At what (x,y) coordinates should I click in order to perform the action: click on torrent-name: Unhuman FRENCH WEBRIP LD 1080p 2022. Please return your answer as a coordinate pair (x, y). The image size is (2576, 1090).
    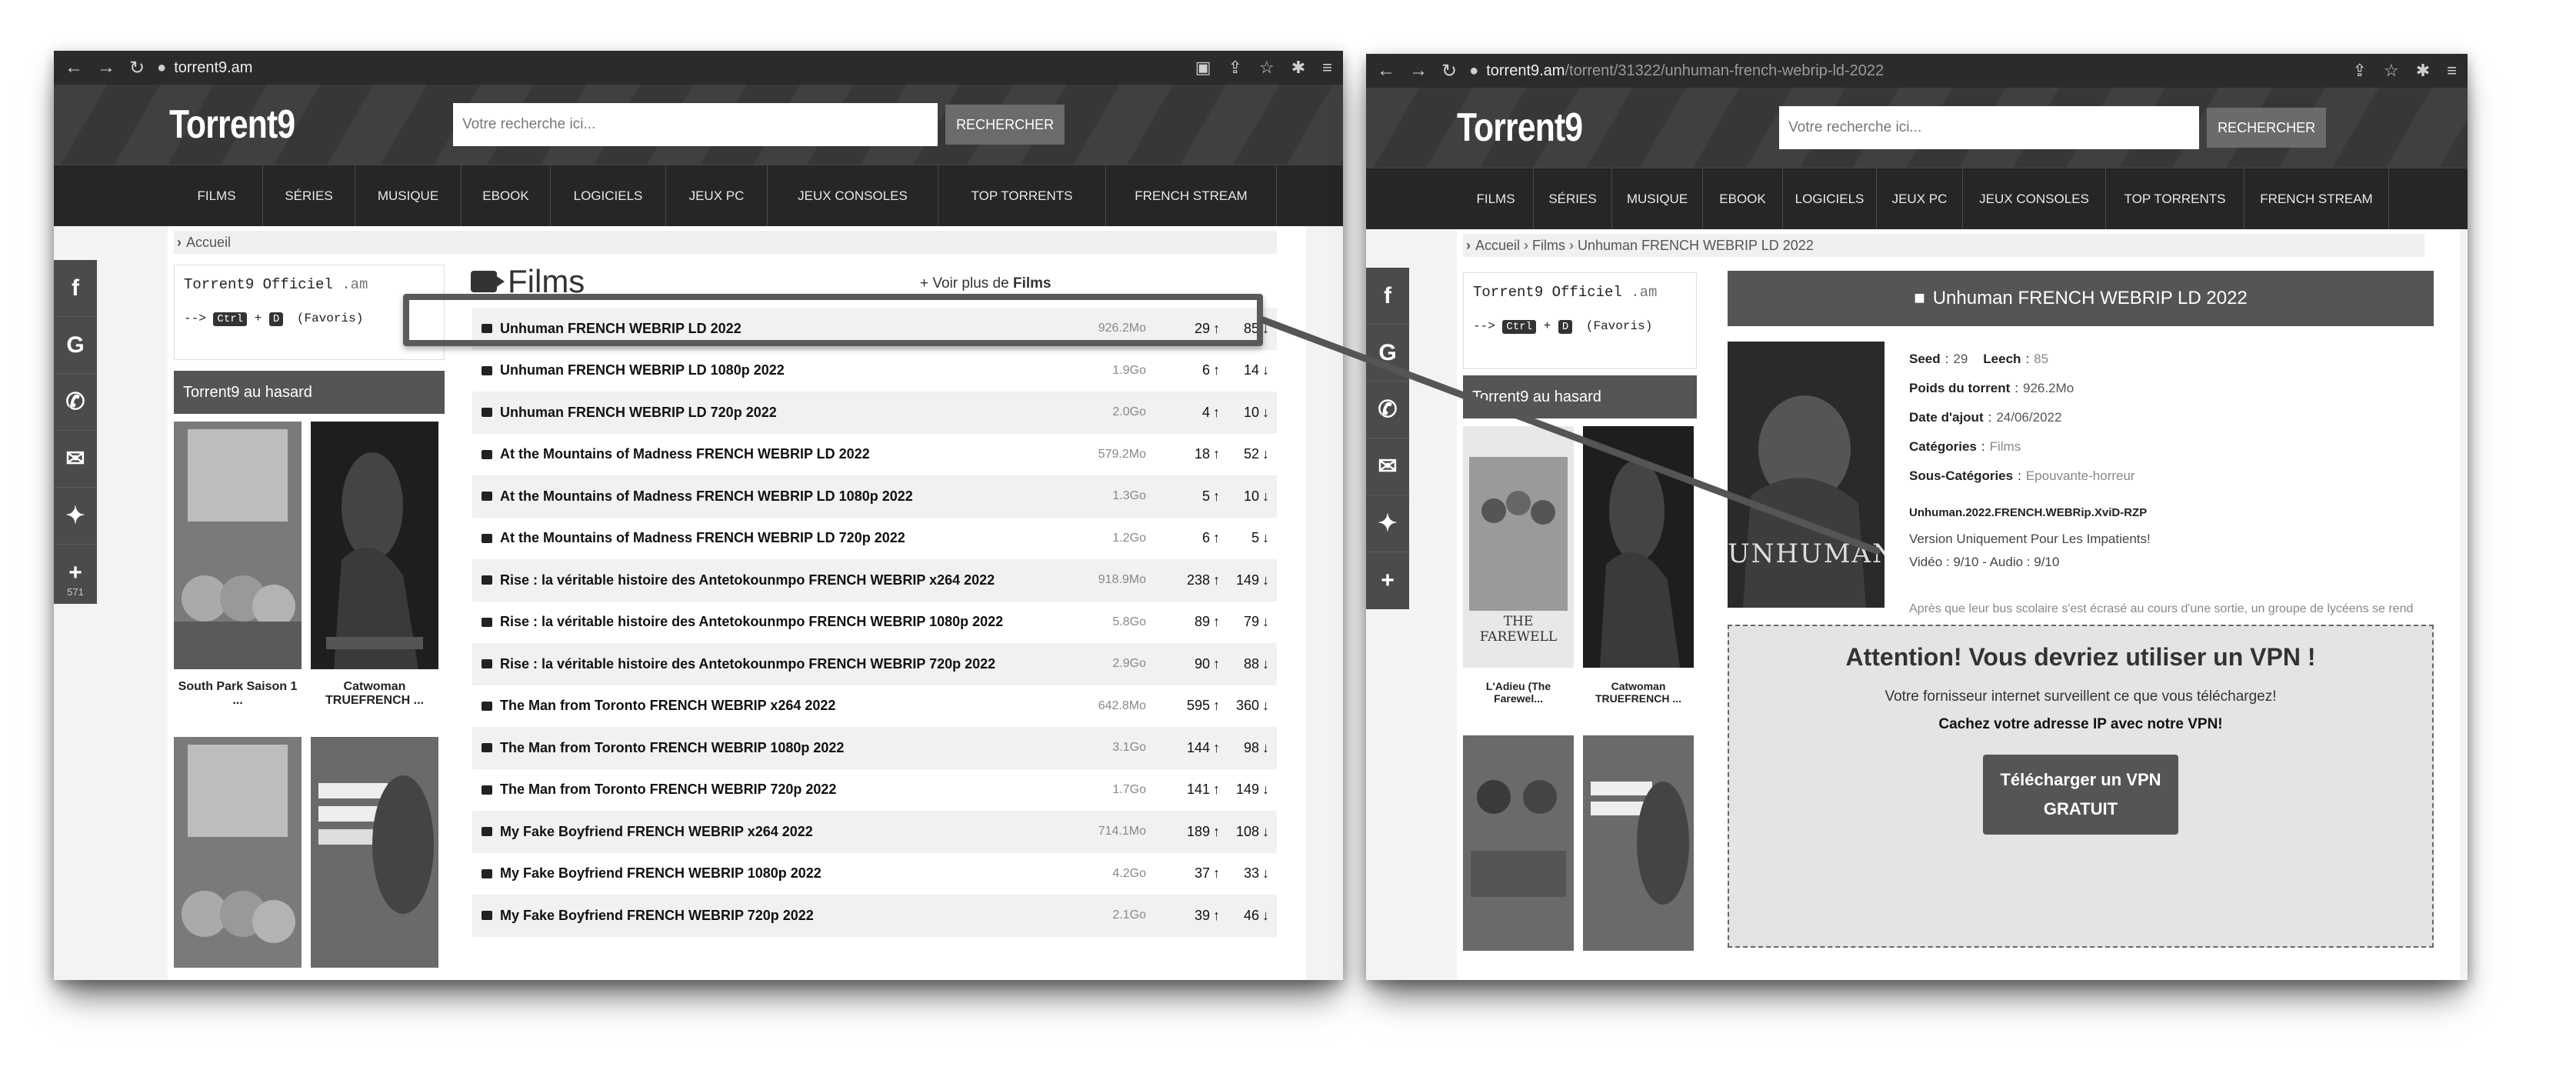
    Looking at the image, I should click on (784, 370).